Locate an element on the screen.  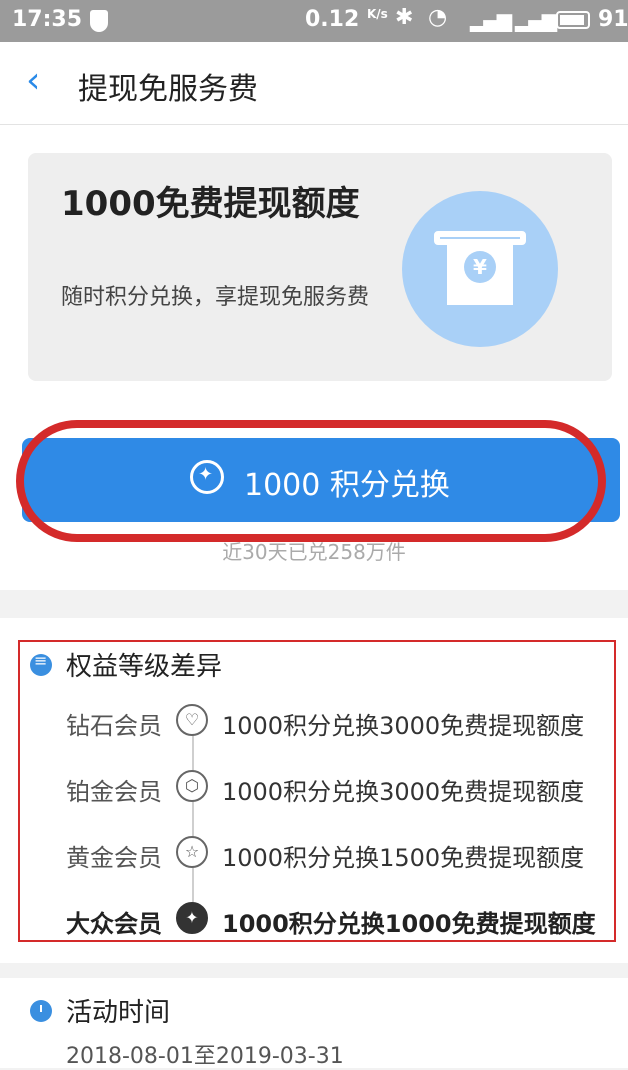
hexagon-badge-icon: ⬡ is located at coordinates (192, 786).